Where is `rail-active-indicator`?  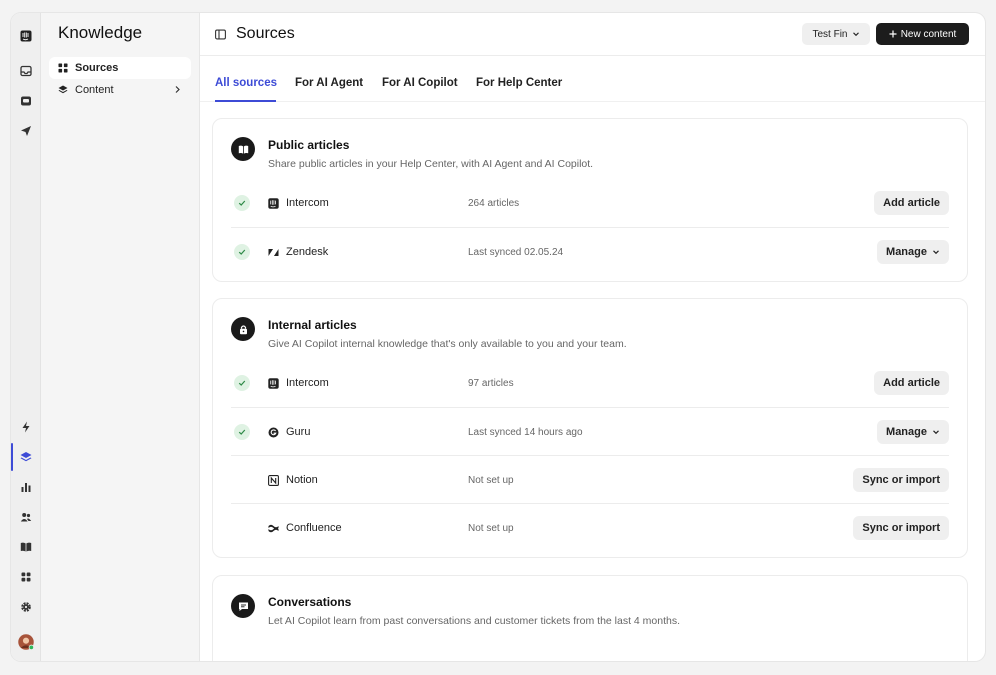 rail-active-indicator is located at coordinates (12, 457).